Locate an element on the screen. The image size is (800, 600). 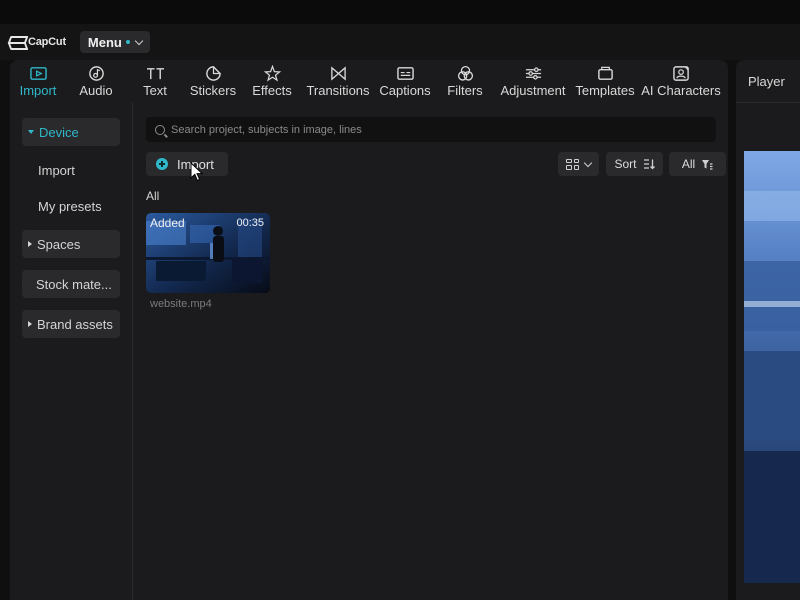
sidebar-item-device: Device is located at coordinates (71, 132).